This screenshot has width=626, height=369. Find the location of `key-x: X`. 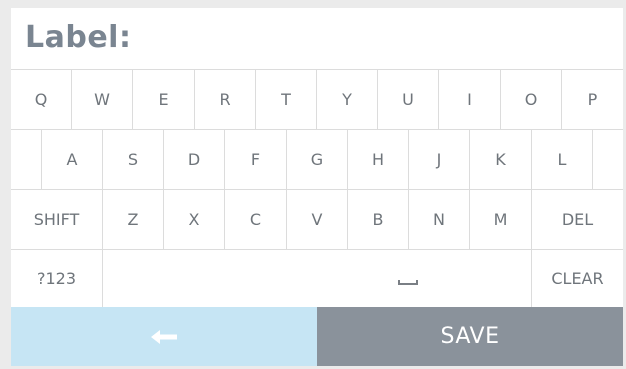

key-x: X is located at coordinates (194, 219).